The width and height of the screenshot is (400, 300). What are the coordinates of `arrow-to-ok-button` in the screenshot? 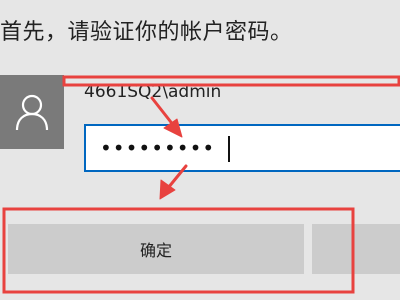 It's located at (177, 177).